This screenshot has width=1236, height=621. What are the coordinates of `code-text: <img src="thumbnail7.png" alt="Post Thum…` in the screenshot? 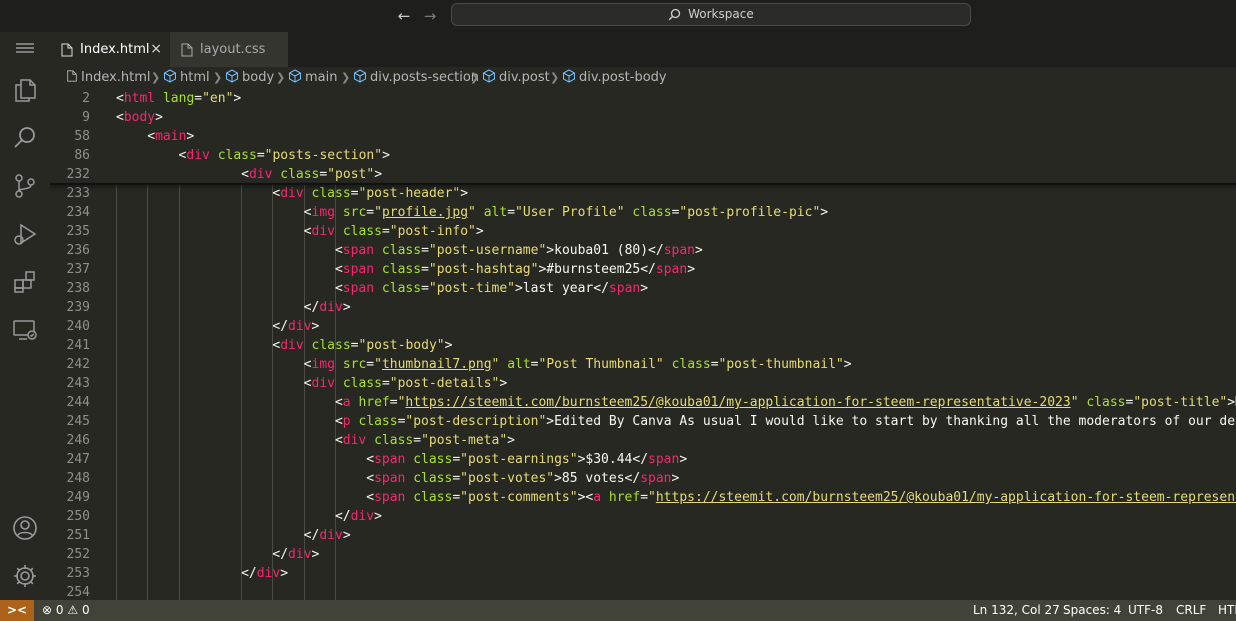 It's located at (577, 364).